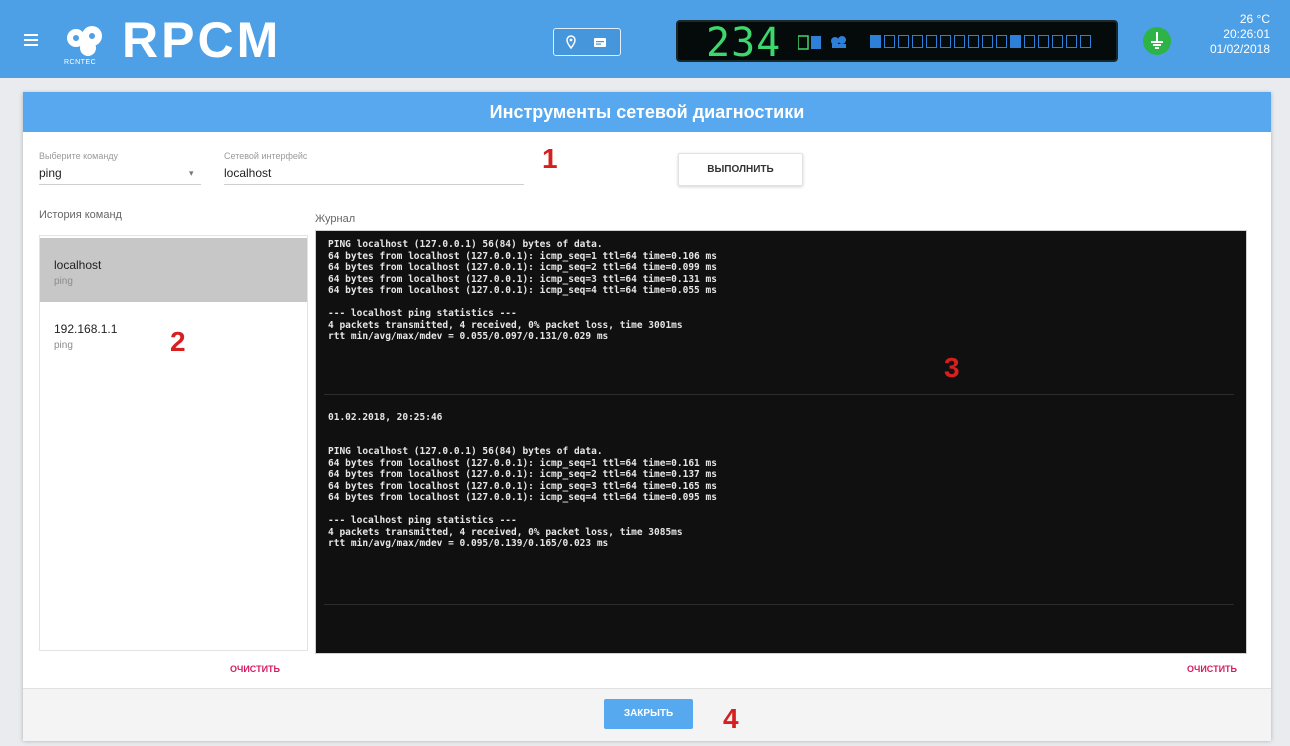  Describe the element at coordinates (980, 41) in the screenshot. I see `outlet-indicators` at that location.